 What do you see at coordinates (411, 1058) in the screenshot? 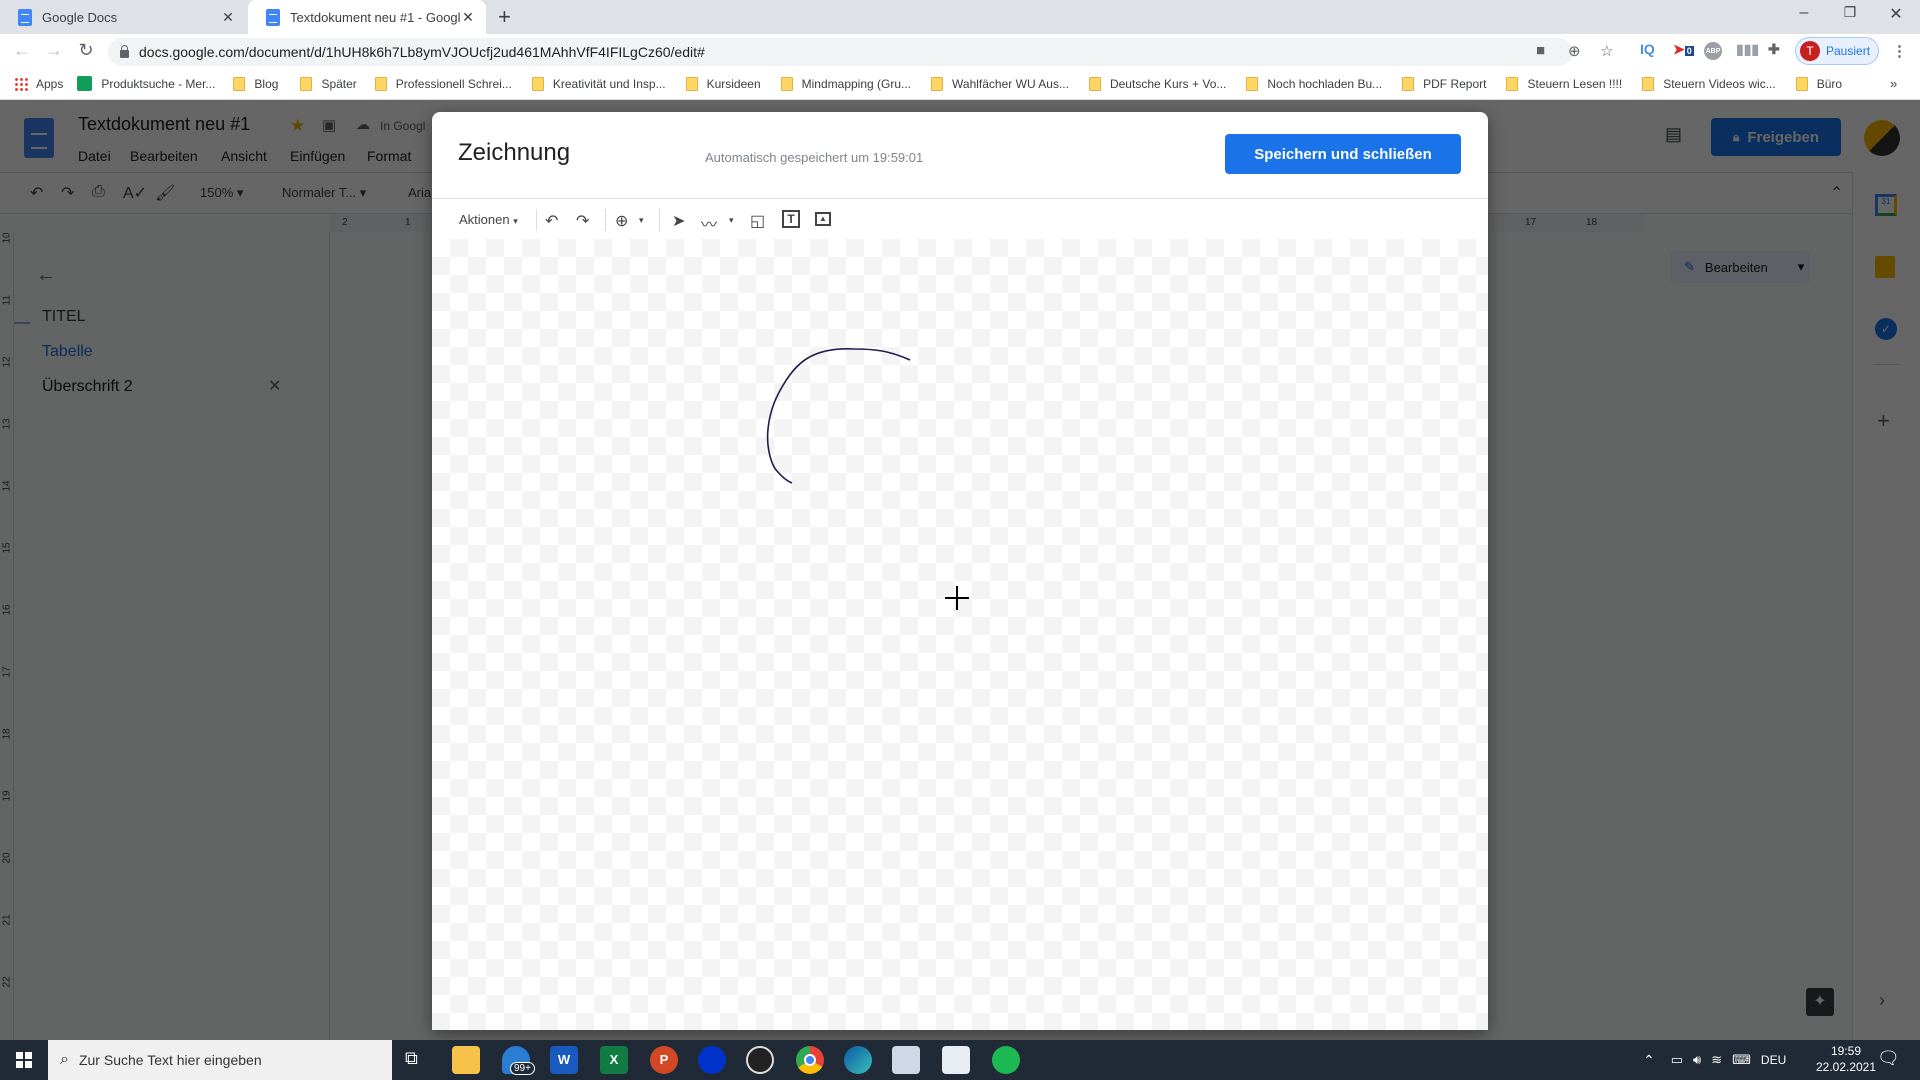
I see `task-view-icon: ⧉` at bounding box center [411, 1058].